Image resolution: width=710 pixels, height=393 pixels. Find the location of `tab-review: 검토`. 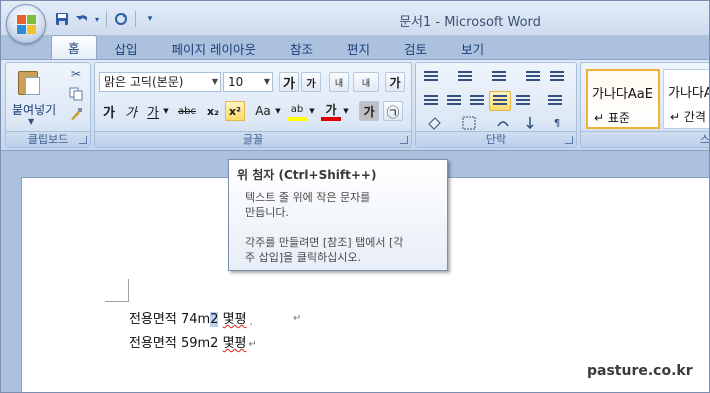

tab-review: 검토 is located at coordinates (415, 48).